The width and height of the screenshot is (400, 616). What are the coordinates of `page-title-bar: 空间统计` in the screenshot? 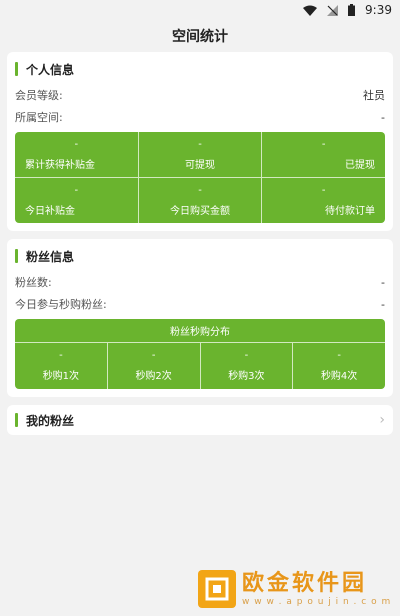 It's located at (200, 36).